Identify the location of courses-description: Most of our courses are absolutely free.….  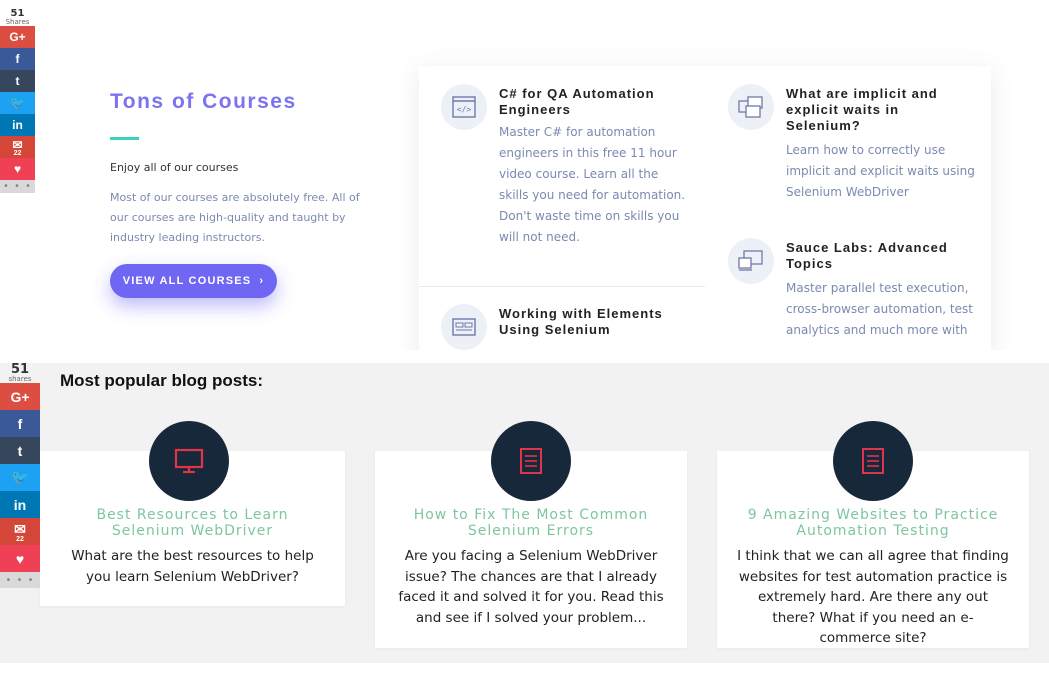
(235, 217).